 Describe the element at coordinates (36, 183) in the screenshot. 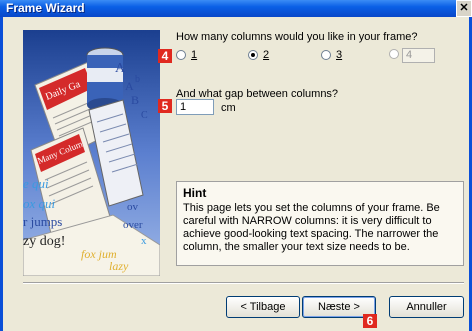

I see `scatter-text: e qui` at that location.